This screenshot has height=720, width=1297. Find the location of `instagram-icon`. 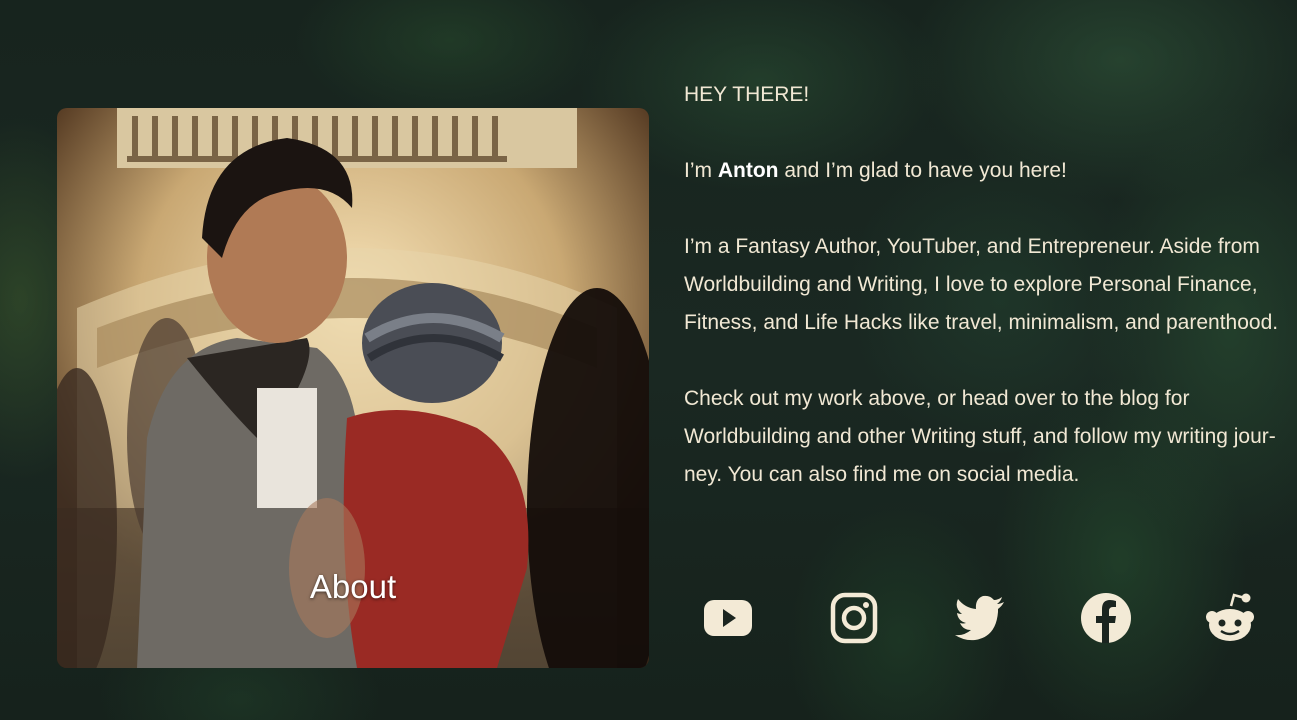

instagram-icon is located at coordinates (854, 618).